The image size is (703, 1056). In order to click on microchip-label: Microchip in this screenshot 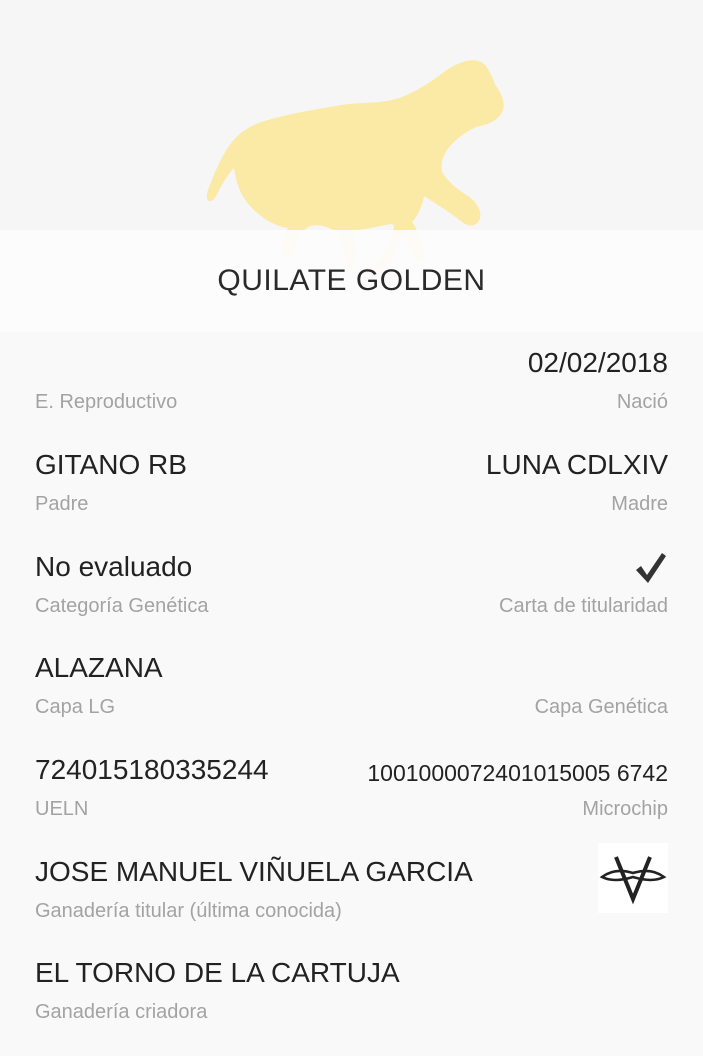, I will do `click(625, 809)`.